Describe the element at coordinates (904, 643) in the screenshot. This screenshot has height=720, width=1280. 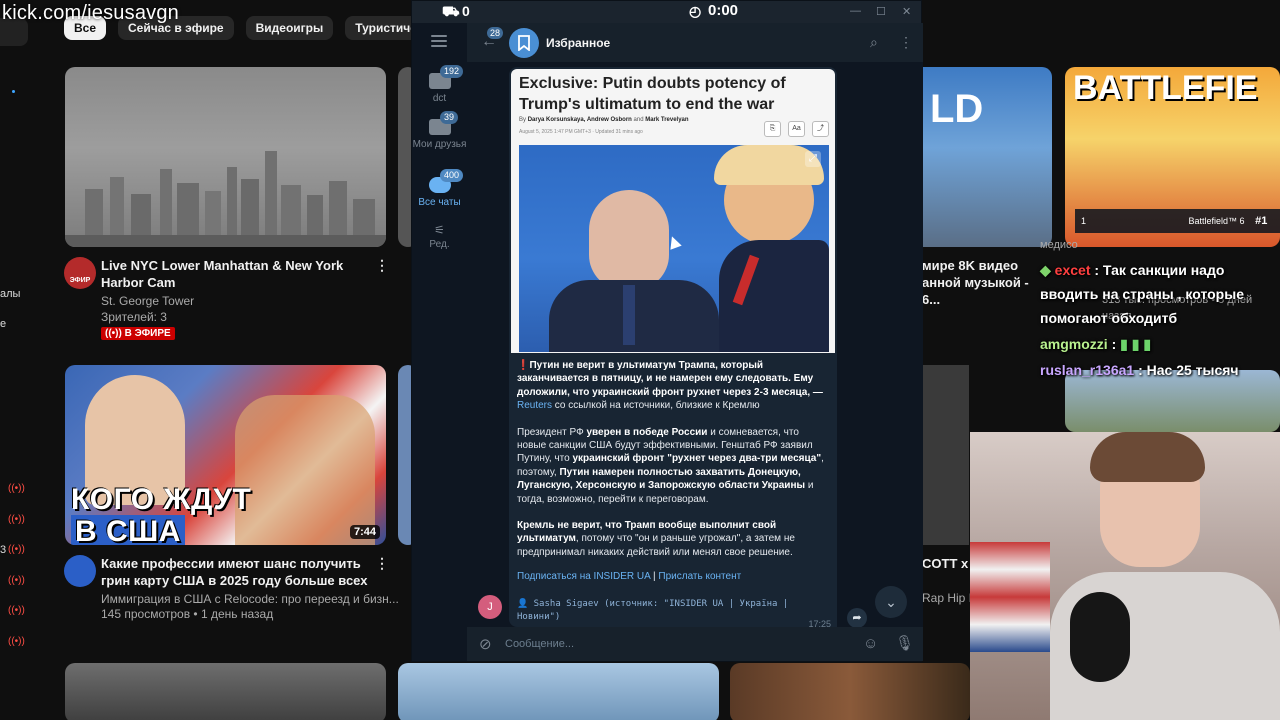
I see `microphone-icon: 🎙` at that location.